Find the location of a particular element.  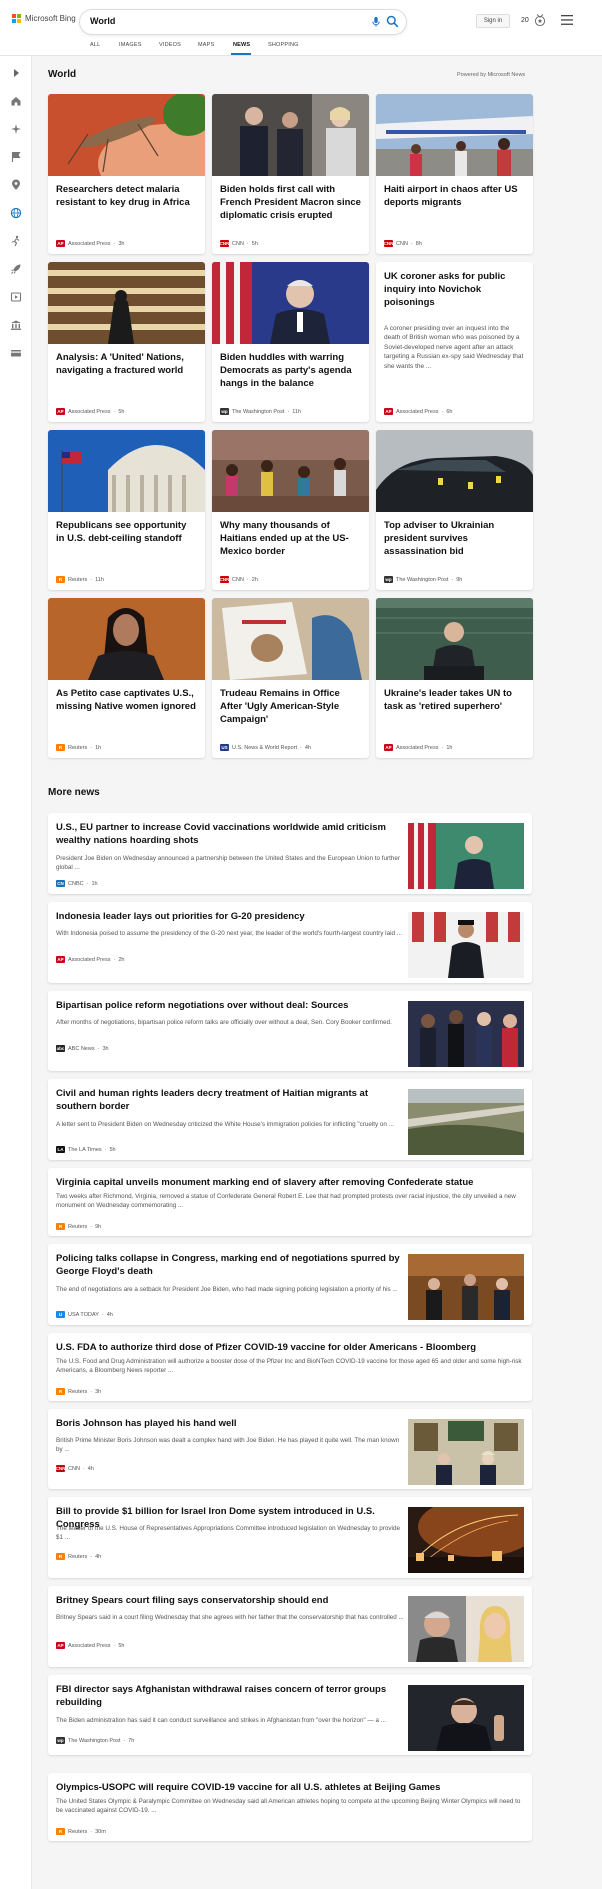

search-icon is located at coordinates (392, 21).